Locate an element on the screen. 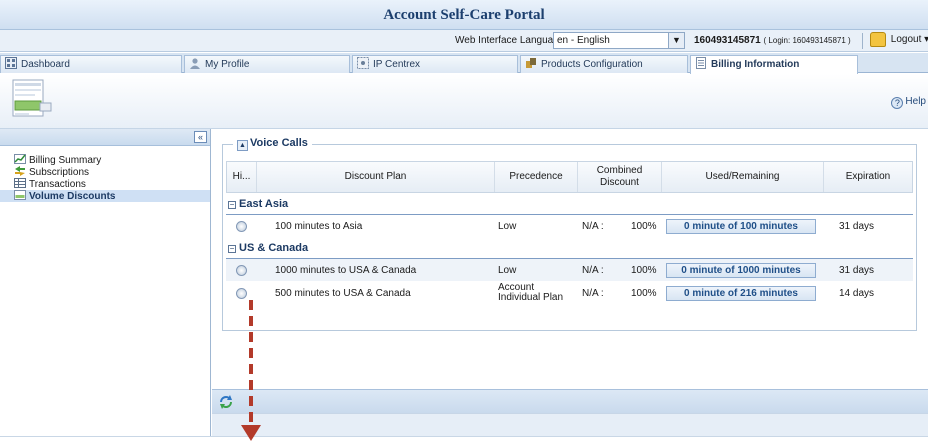  group-label: East Asia is located at coordinates (264, 204).